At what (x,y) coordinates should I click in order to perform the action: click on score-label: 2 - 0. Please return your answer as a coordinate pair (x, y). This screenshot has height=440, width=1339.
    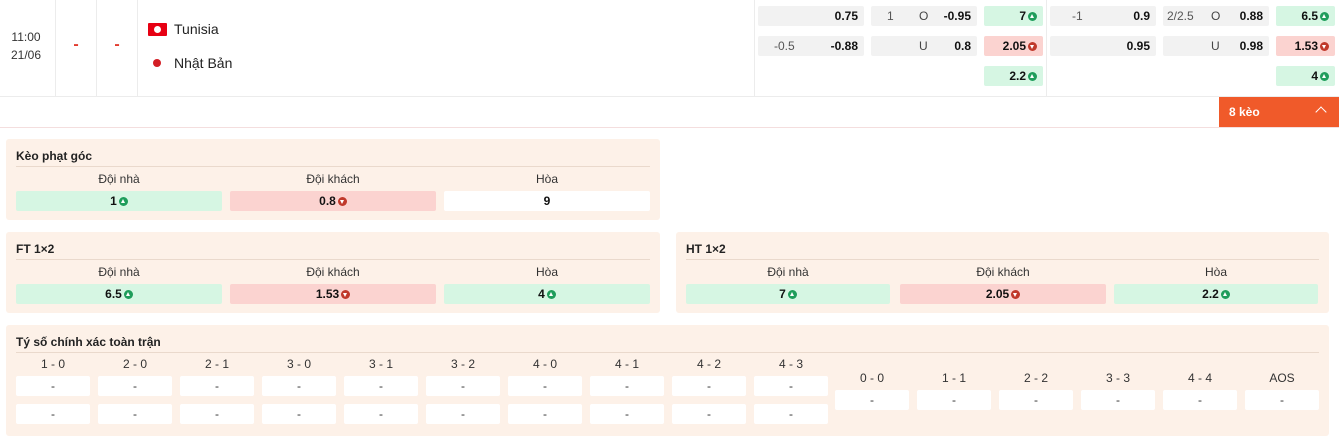
    Looking at the image, I should click on (134, 364).